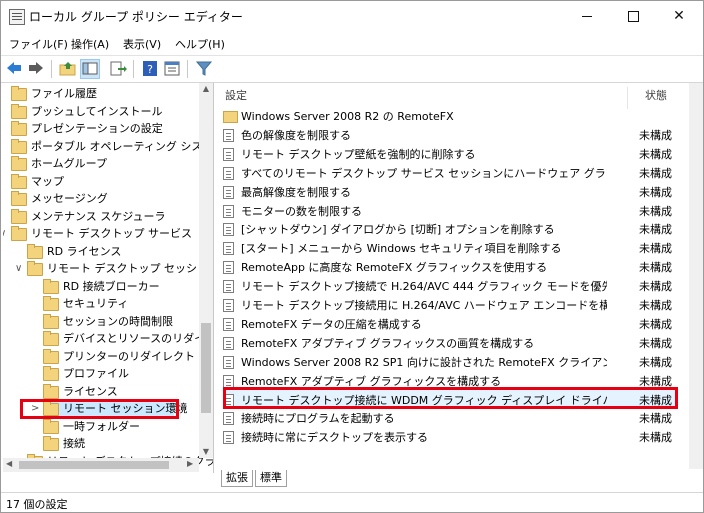  I want to click on tree-highlight-box, so click(99, 409).